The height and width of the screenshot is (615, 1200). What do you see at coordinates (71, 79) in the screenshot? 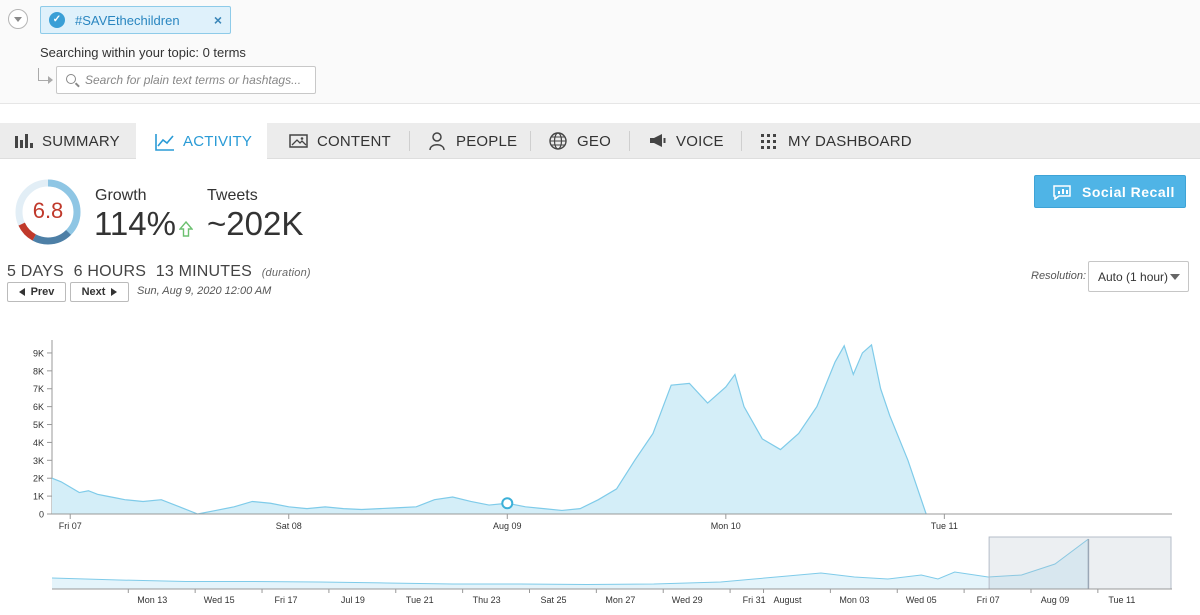
I see `search-icon` at bounding box center [71, 79].